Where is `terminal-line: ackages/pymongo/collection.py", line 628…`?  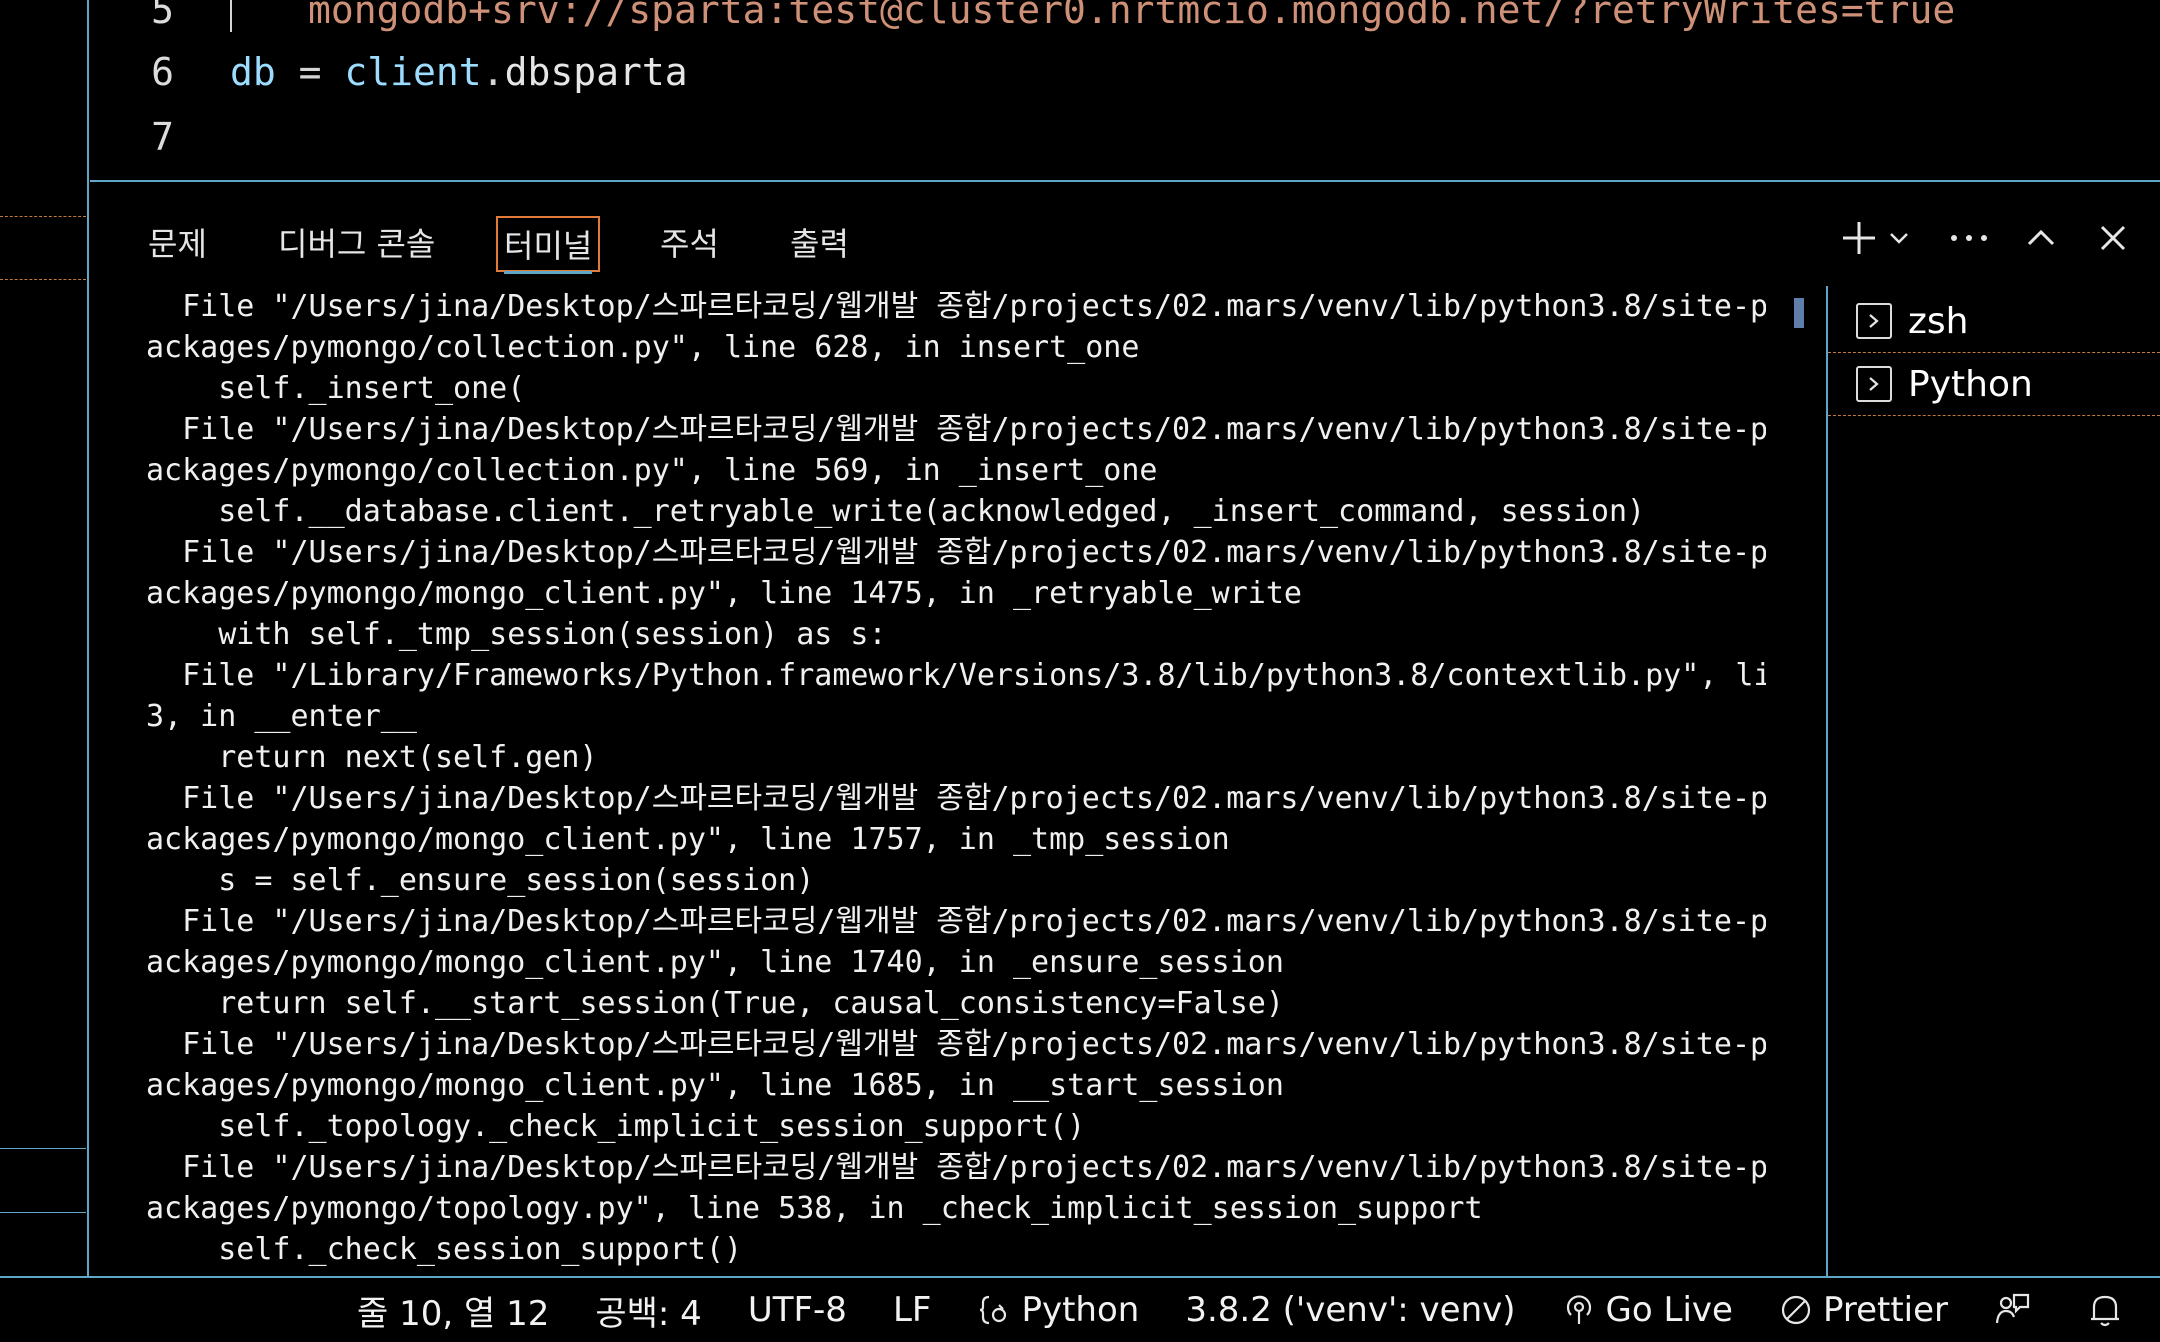
terminal-line: ackages/pymongo/collection.py", line 628… is located at coordinates (643, 347).